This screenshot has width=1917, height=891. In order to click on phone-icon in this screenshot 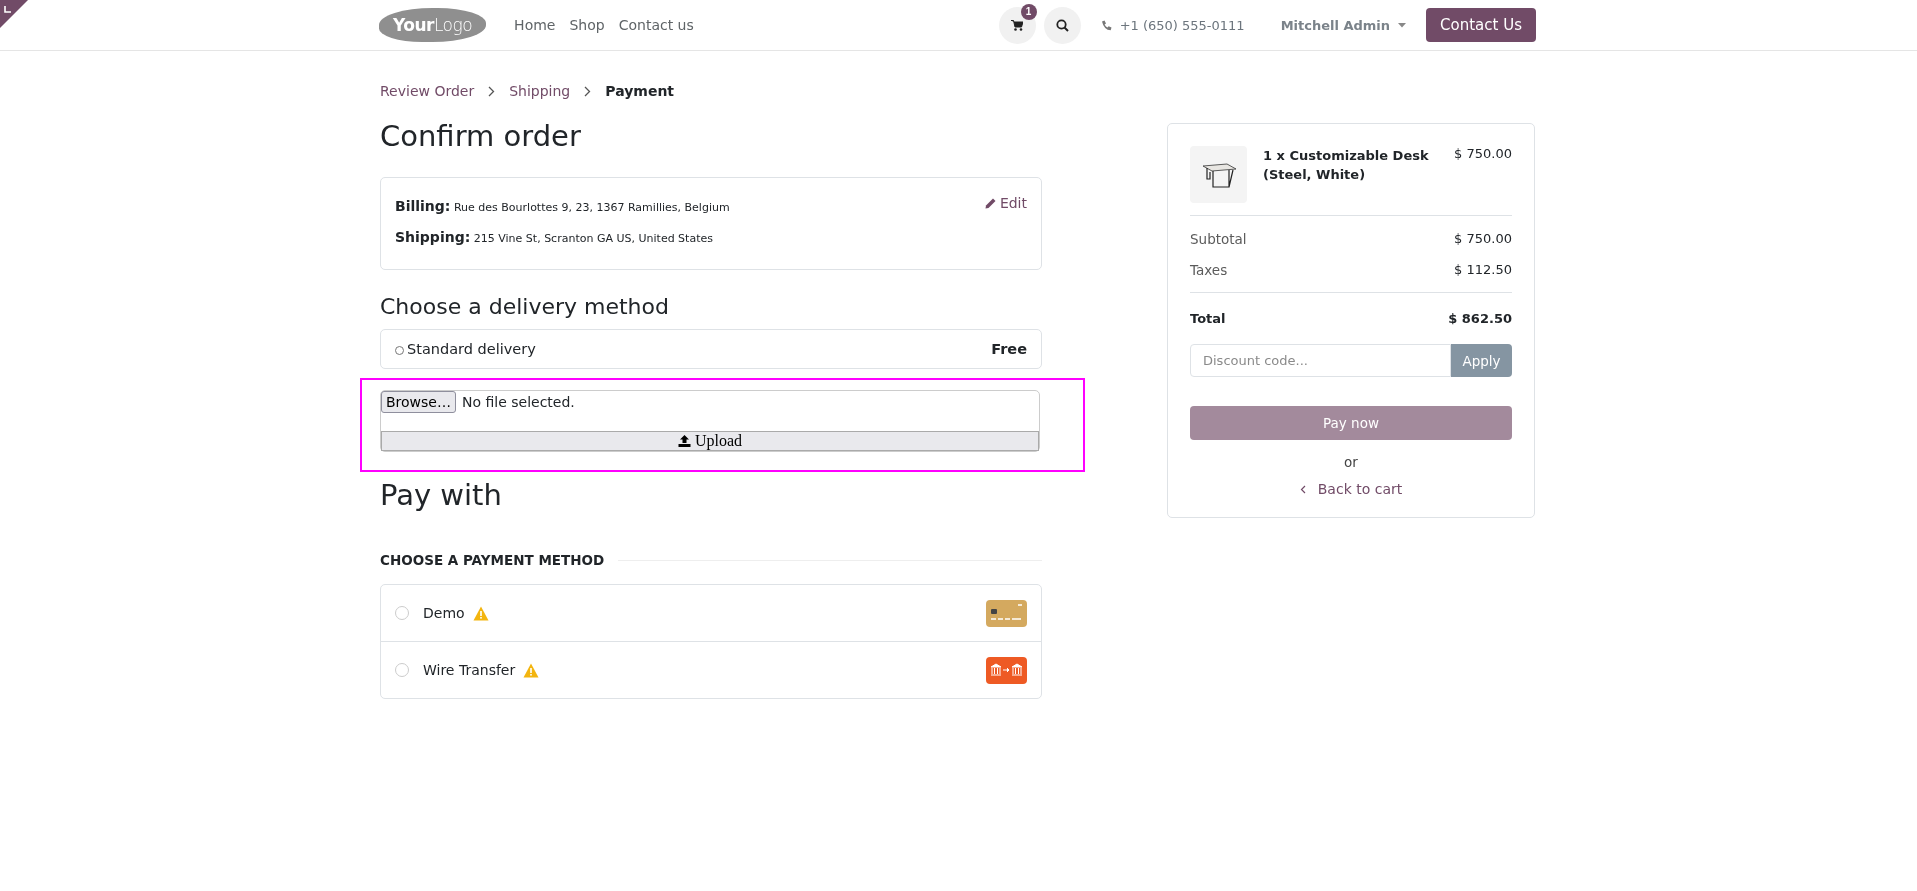, I will do `click(1106, 25)`.